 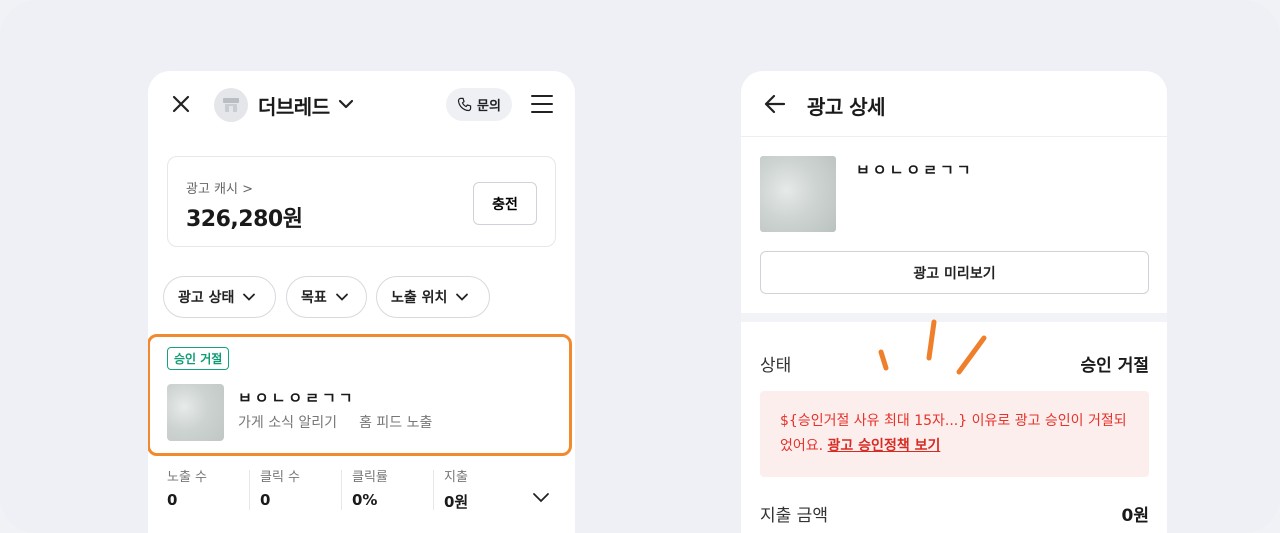 What do you see at coordinates (456, 491) in the screenshot?
I see `stat-spend: 지출 0원` at bounding box center [456, 491].